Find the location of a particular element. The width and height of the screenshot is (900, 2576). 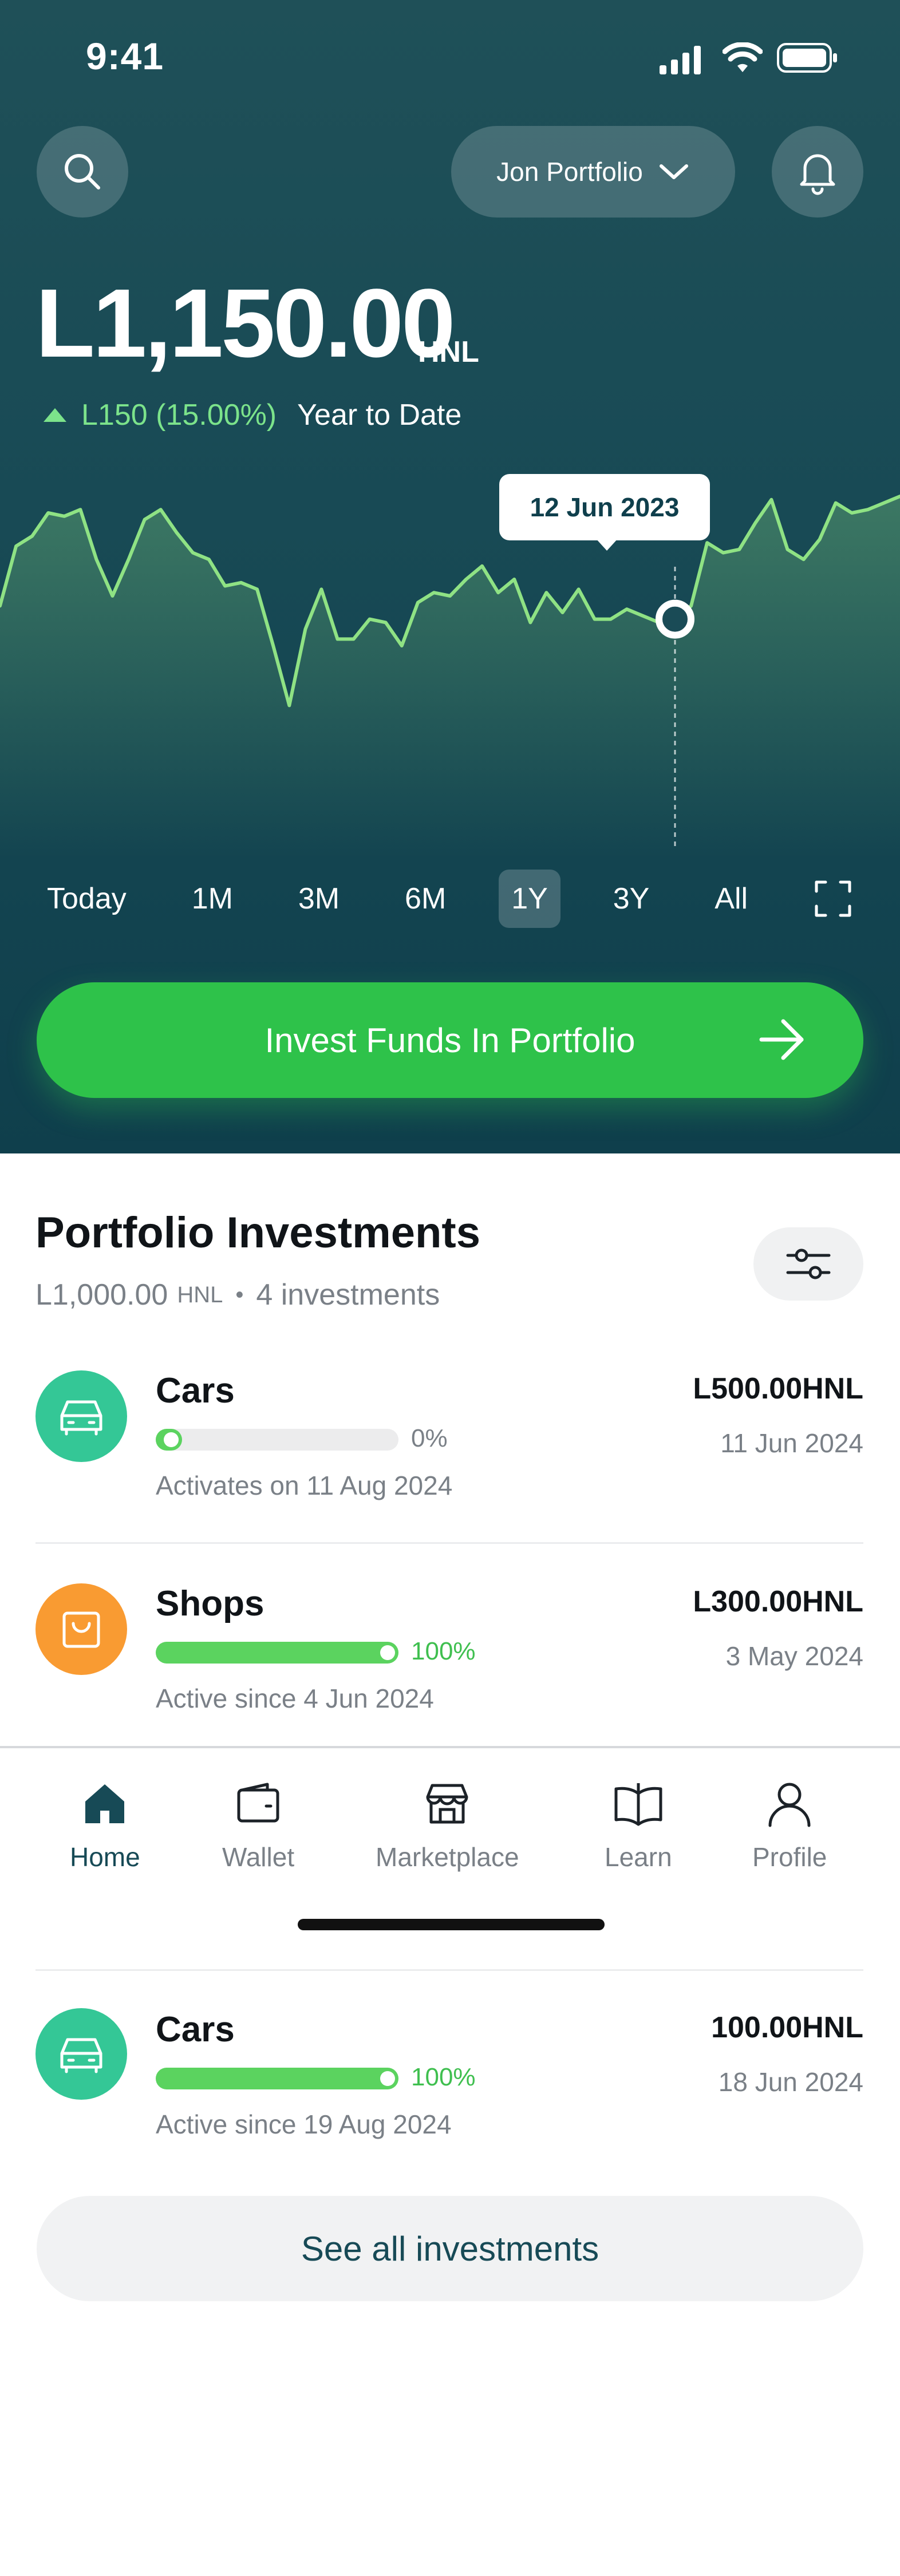

invest-funds-label: Invest Funds In Portfolio is located at coordinates (450, 1040).